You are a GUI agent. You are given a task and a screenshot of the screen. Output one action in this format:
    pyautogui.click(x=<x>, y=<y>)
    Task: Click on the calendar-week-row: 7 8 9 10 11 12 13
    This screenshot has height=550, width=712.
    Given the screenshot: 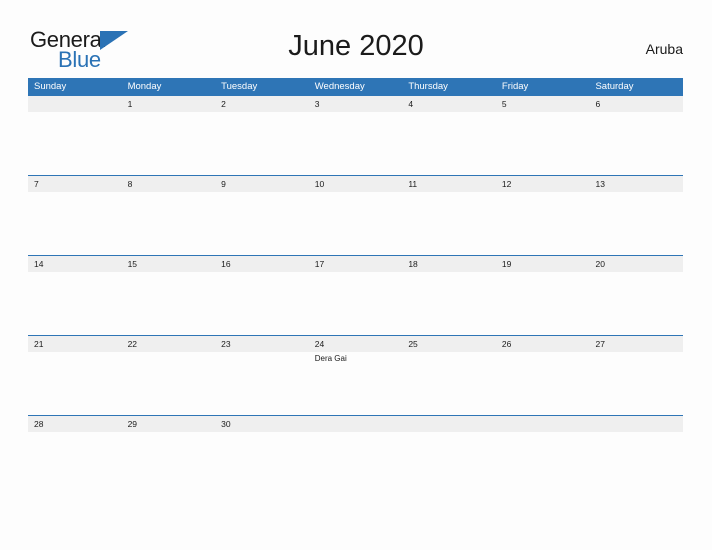 What is the action you would take?
    pyautogui.click(x=355, y=215)
    